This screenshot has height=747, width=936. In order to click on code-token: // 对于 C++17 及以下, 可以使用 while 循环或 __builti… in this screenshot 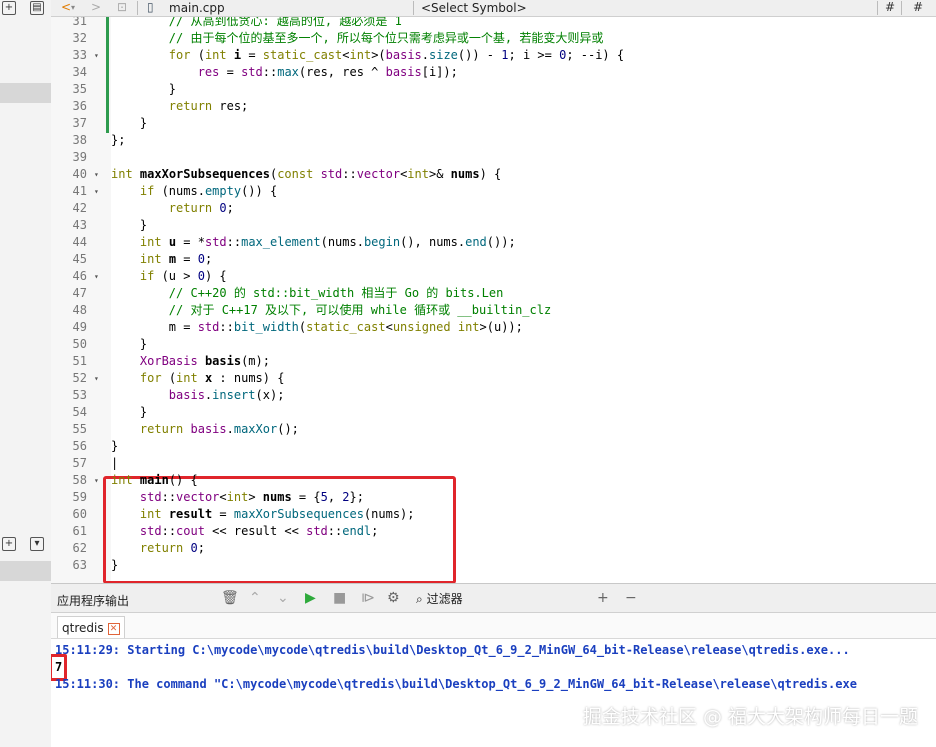, I will do `click(331, 310)`.